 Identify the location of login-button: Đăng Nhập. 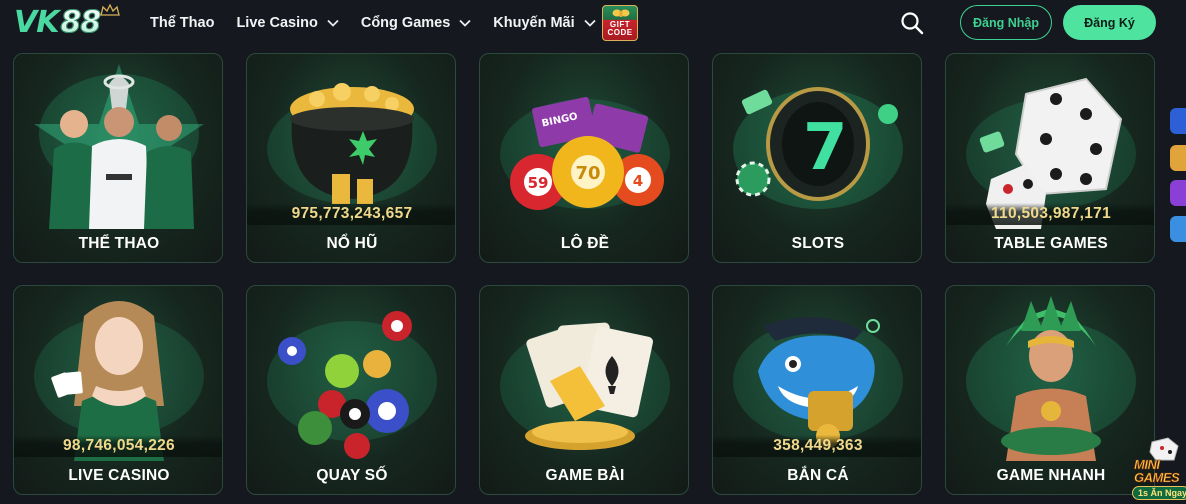
(1006, 22).